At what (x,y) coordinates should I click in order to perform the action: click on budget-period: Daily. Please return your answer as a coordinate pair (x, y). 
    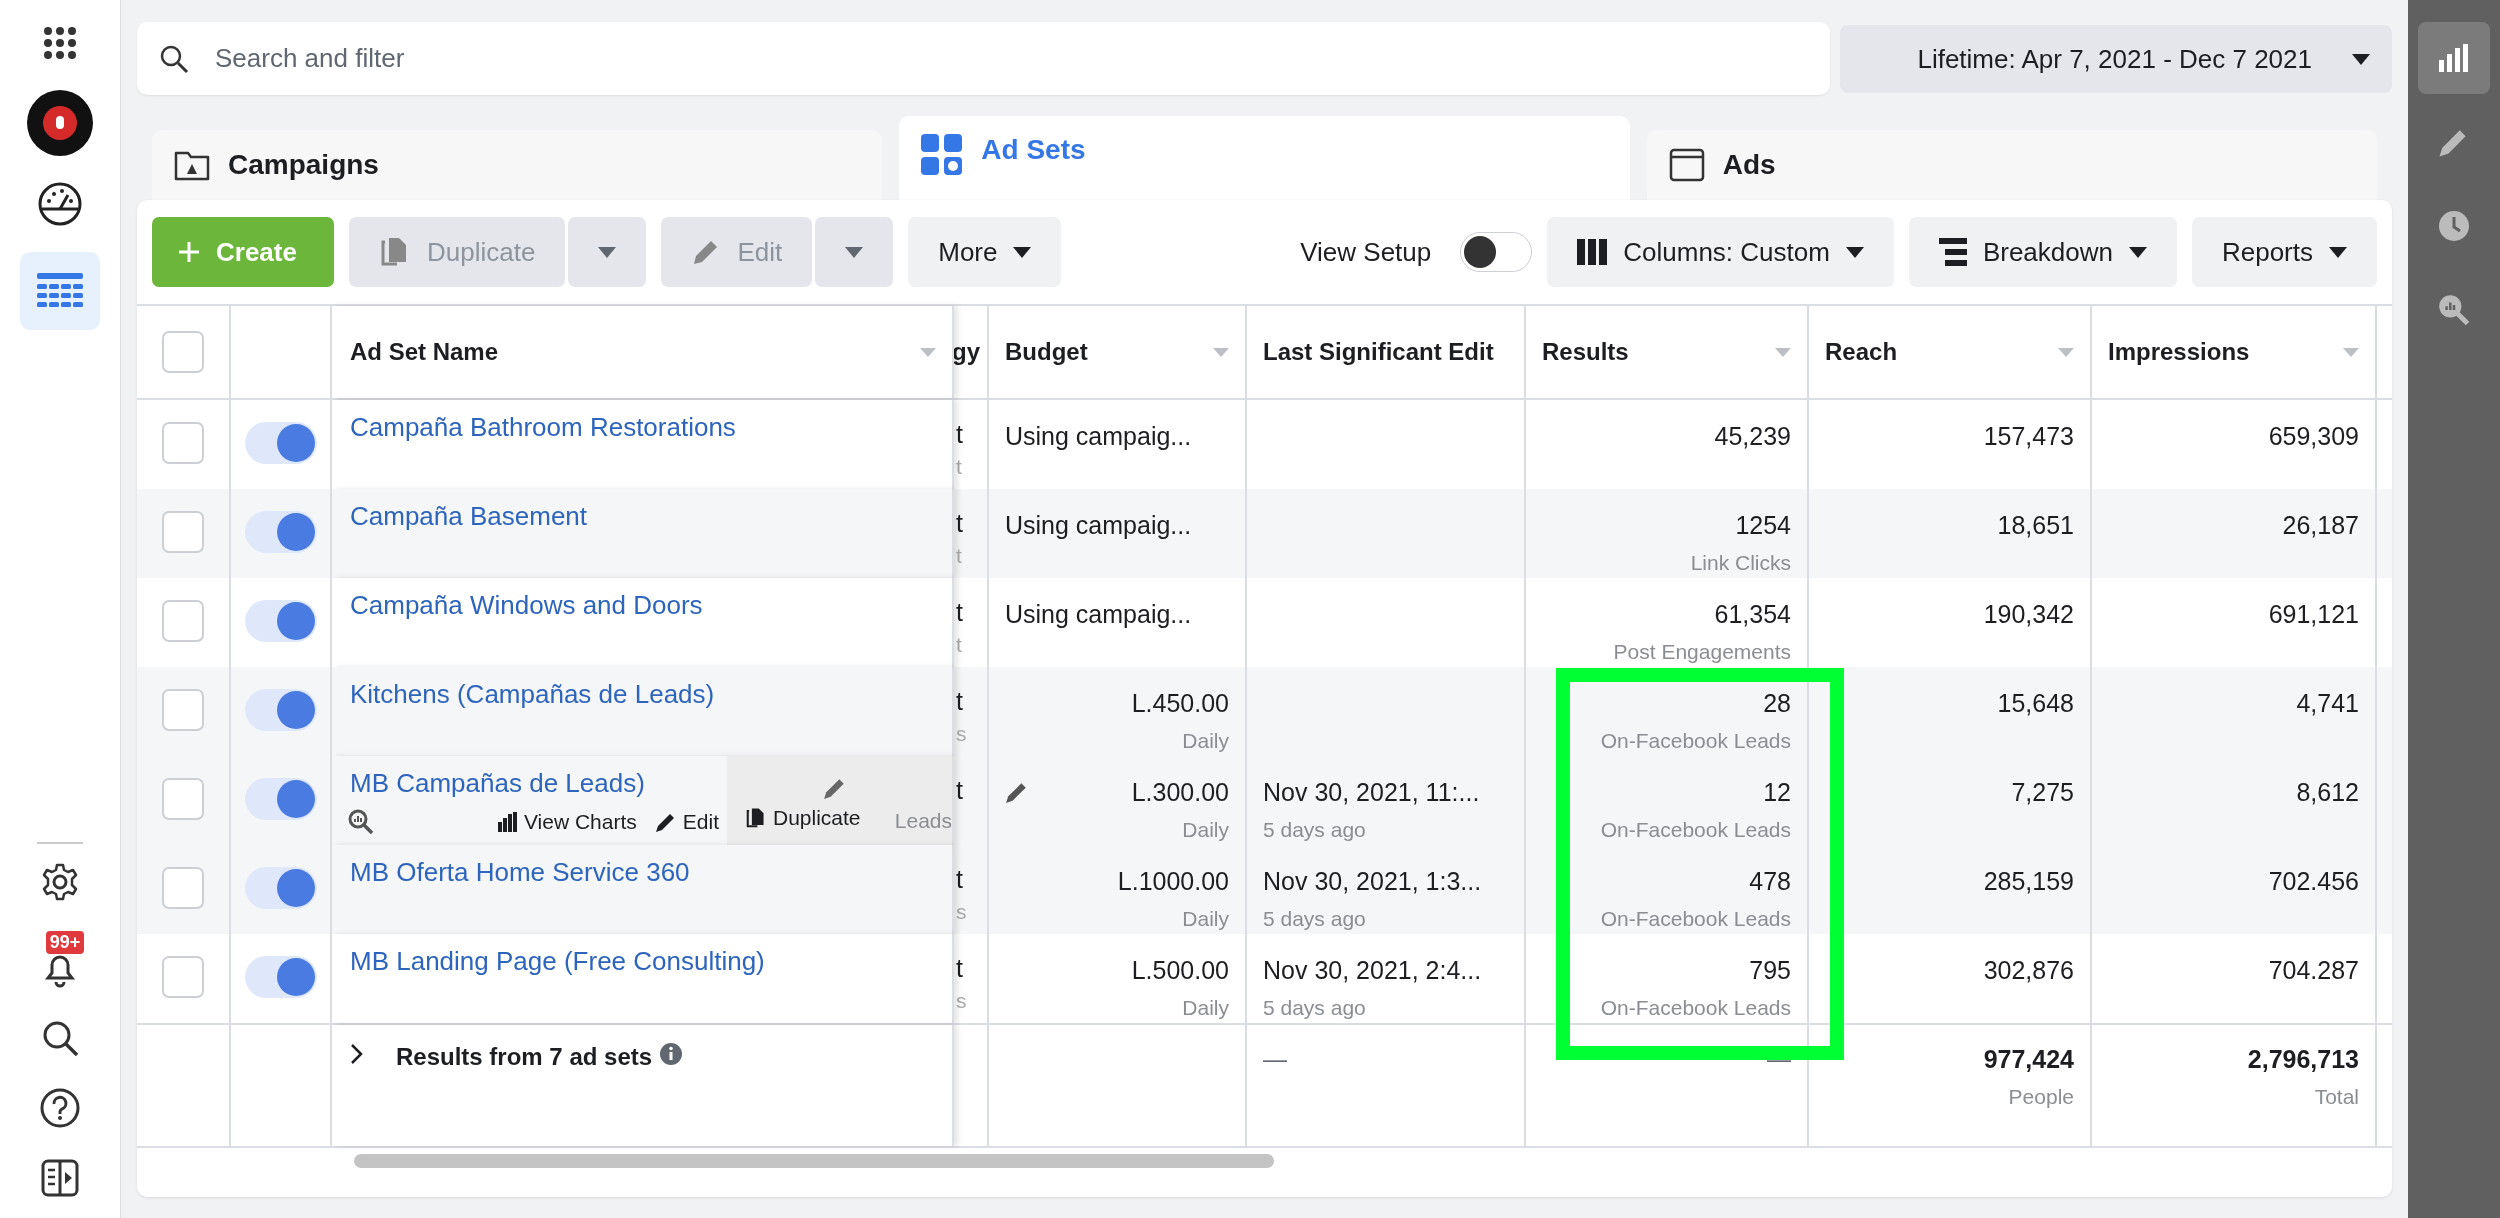
    Looking at the image, I should click on (1205, 919).